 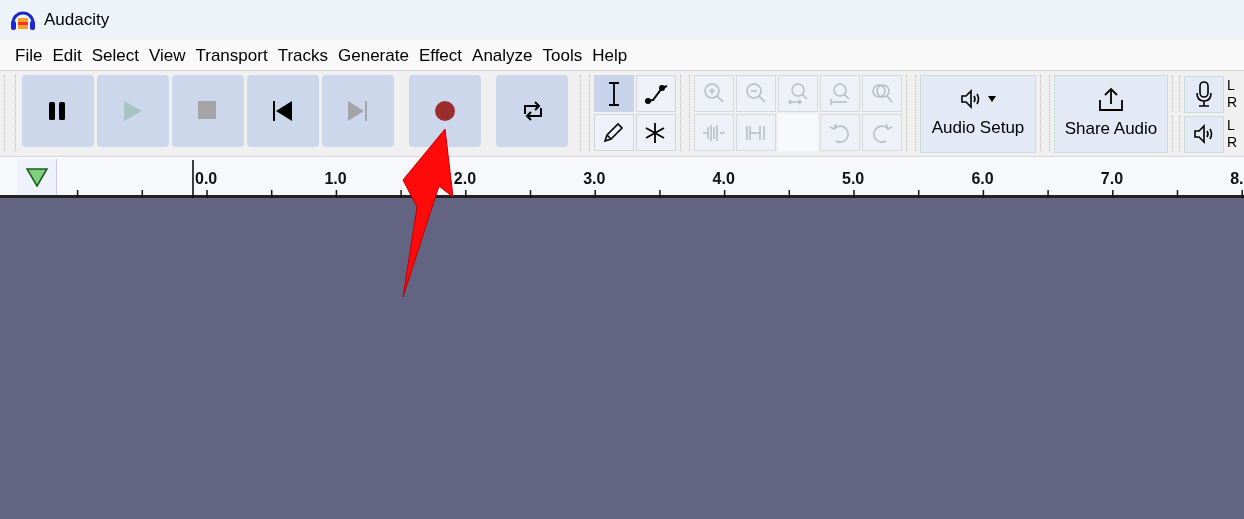 I want to click on skip-start-button, so click(x=283, y=111).